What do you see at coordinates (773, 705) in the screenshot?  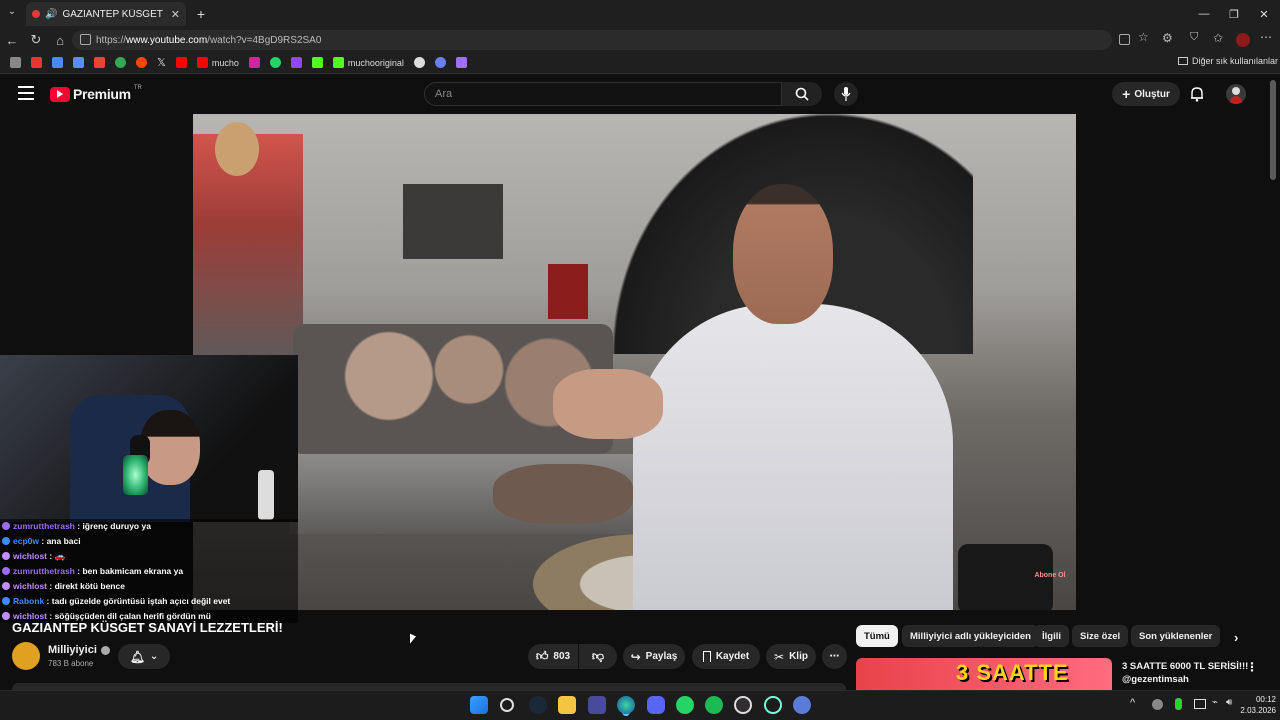 I see `app-icon-ring` at bounding box center [773, 705].